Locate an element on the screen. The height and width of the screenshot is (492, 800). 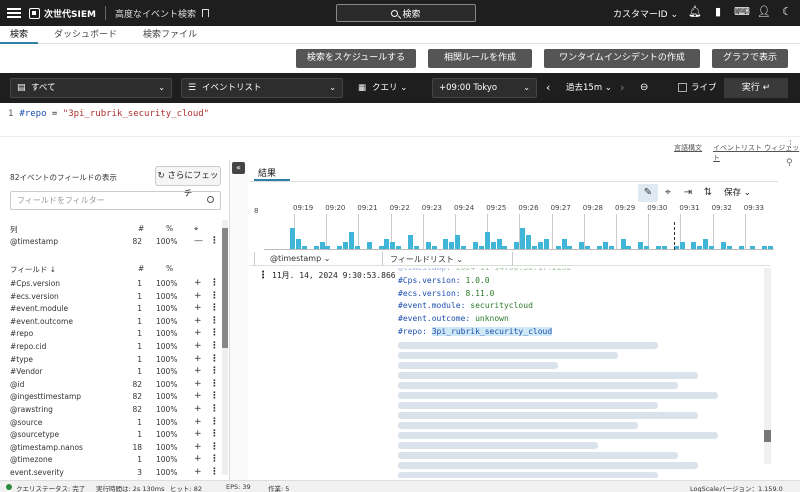
fields-label: フィールド ↓ is located at coordinates (33, 269).